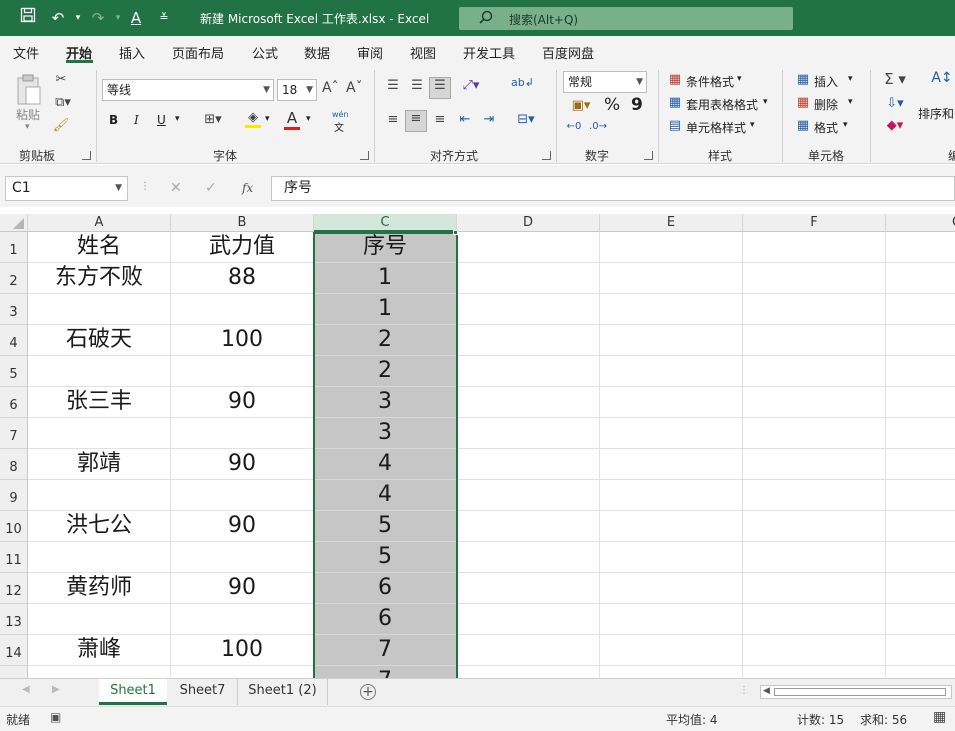 This screenshot has height=731, width=955. Describe the element at coordinates (826, 104) in the screenshot. I see `delete-cells-button: 删除` at that location.